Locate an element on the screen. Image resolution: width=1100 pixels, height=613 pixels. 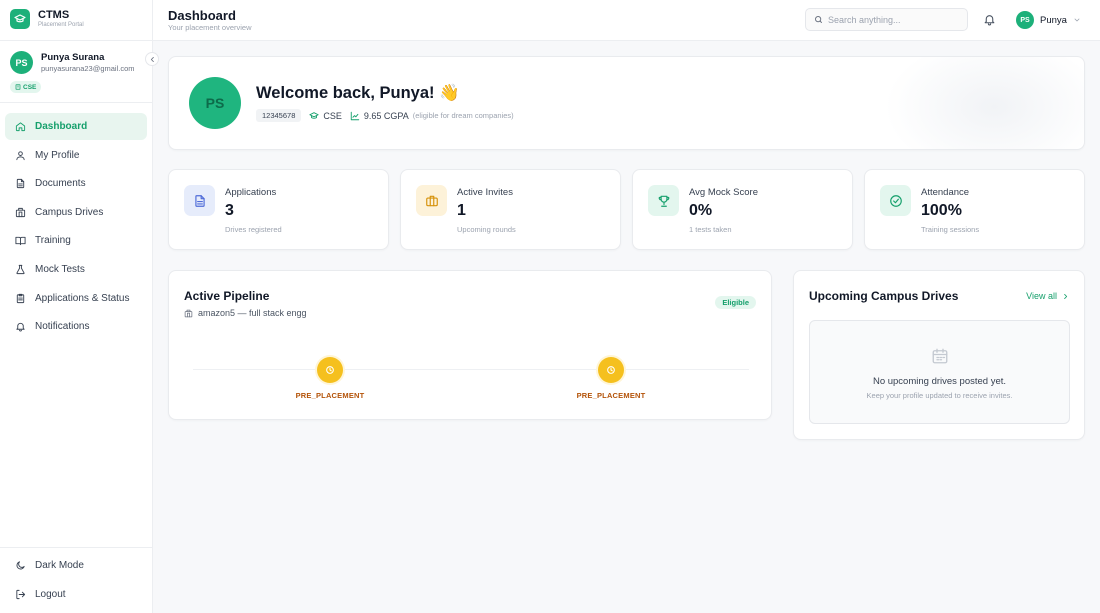
logout-label: Logout is located at coordinates (50, 594).